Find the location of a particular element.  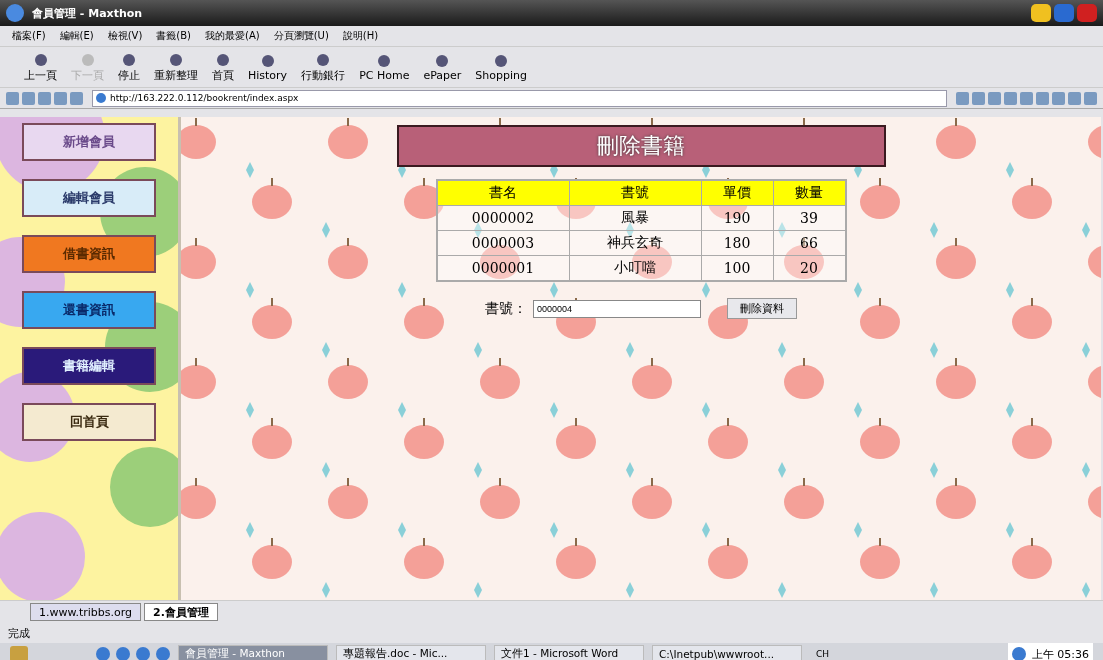

menu-item: 我的最愛(A) is located at coordinates (232, 36).